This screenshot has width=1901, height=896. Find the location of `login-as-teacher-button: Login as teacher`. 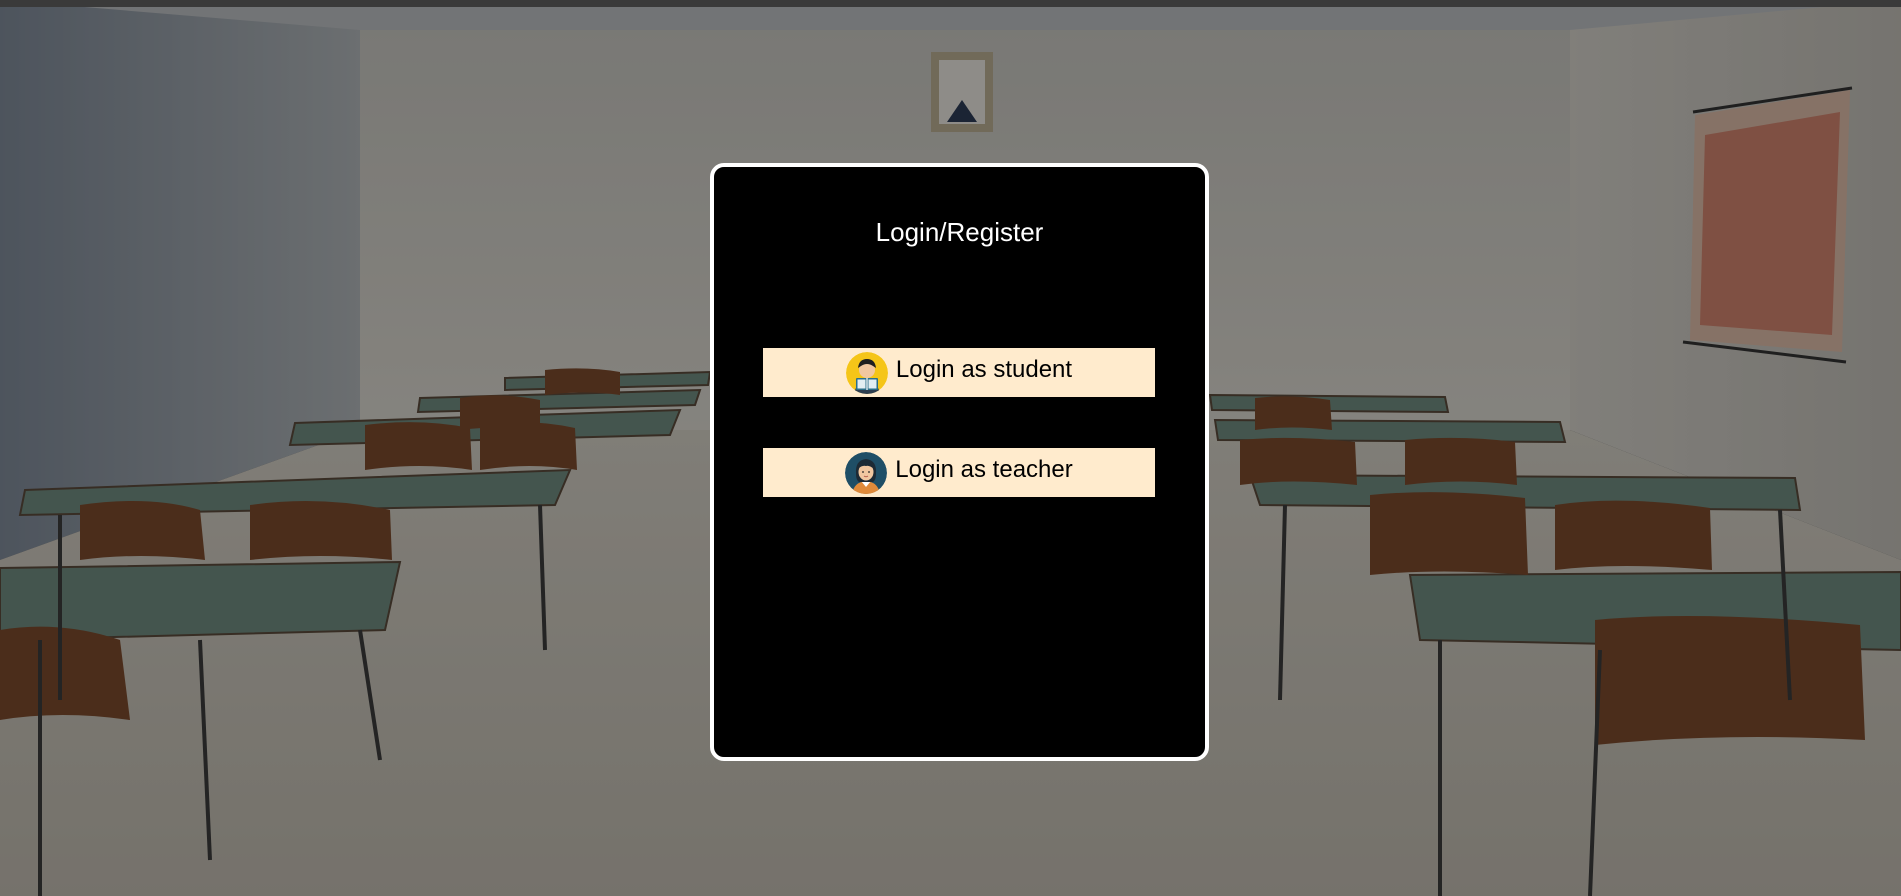

login-as-teacher-button: Login as teacher is located at coordinates (959, 472).